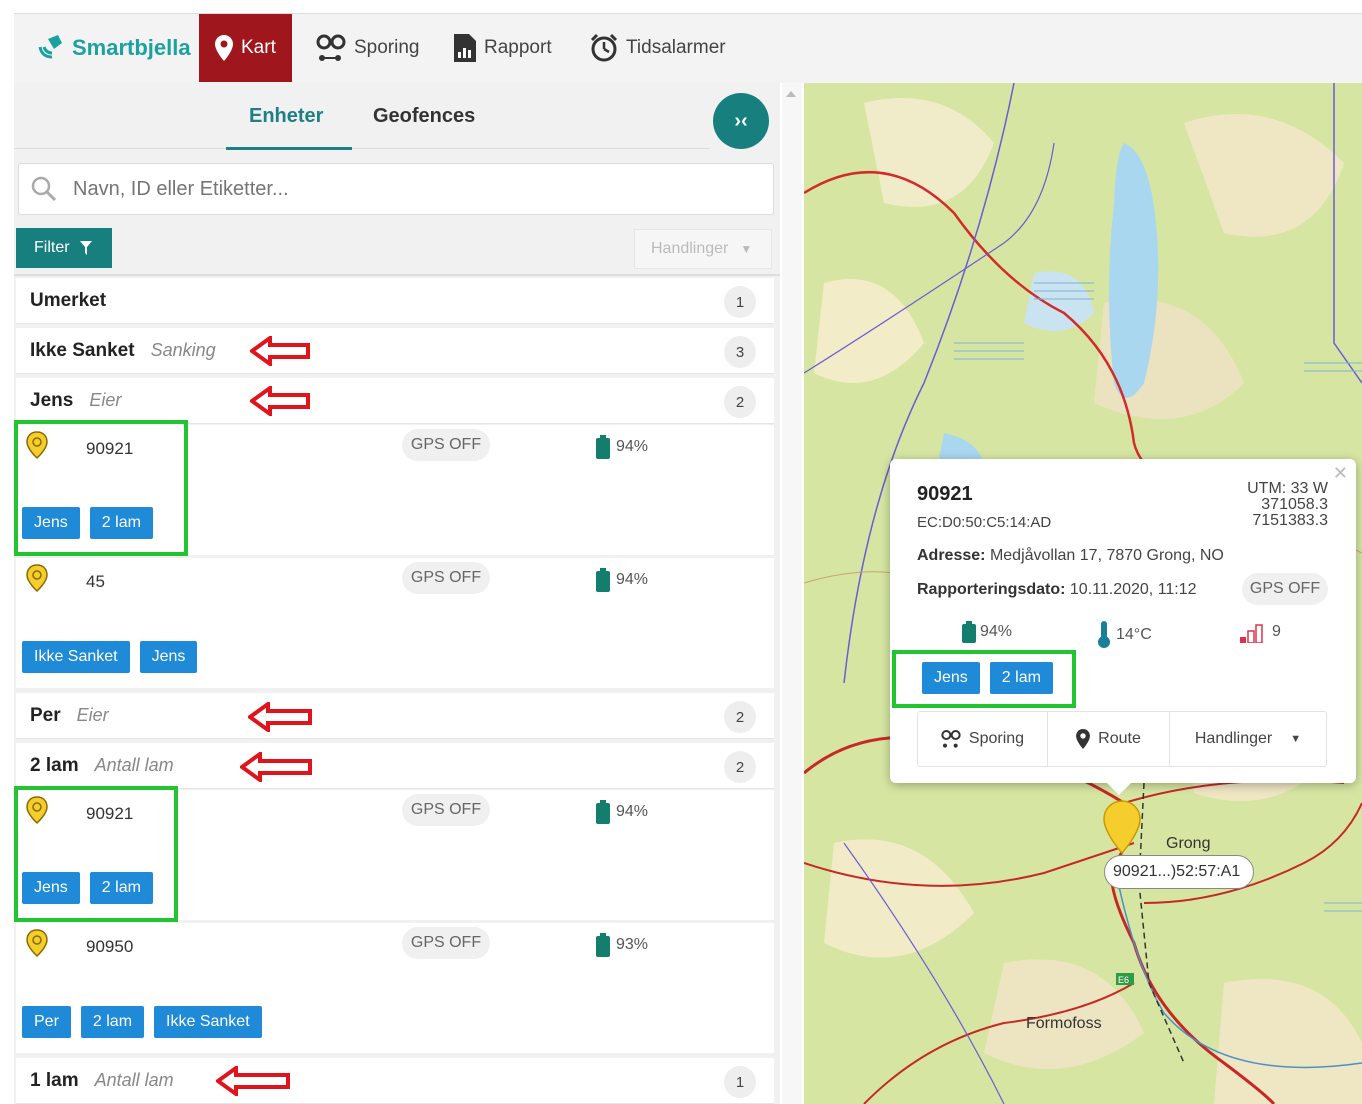  I want to click on active-tab-indicator, so click(289, 148).